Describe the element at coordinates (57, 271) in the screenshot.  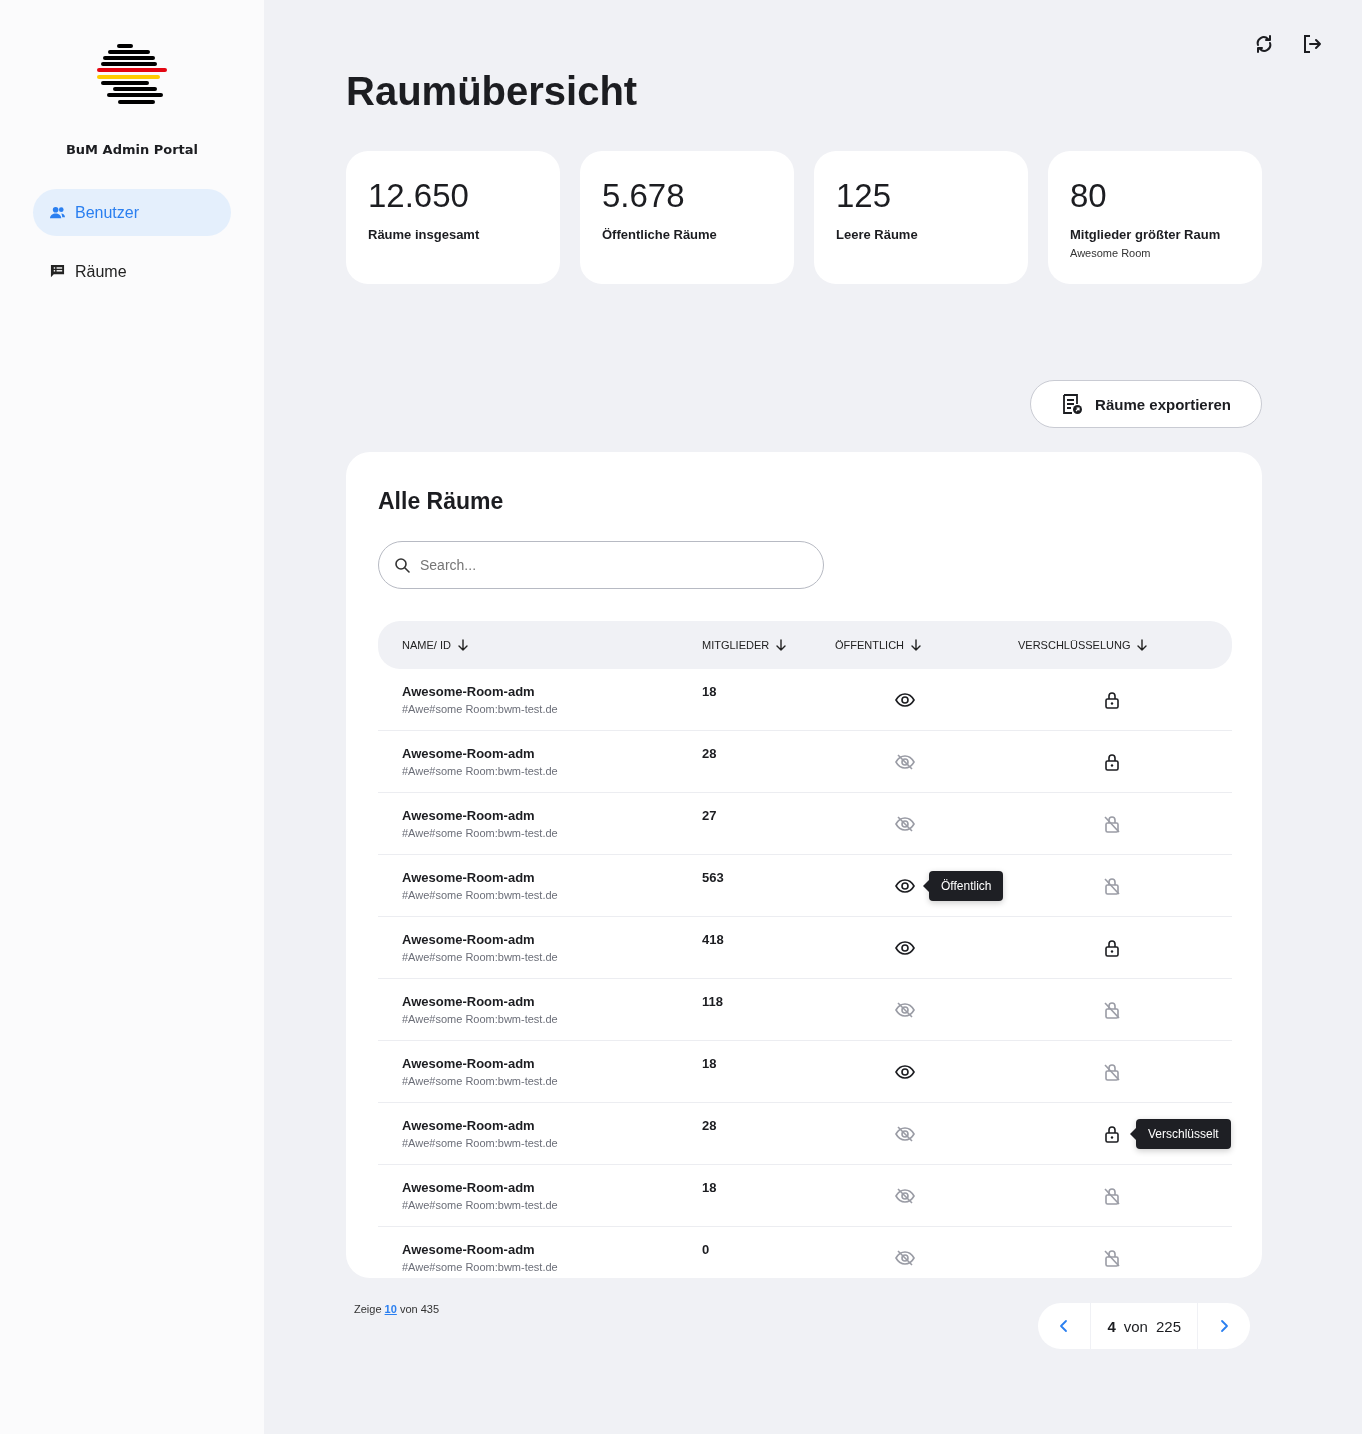
I see `list-icon` at that location.